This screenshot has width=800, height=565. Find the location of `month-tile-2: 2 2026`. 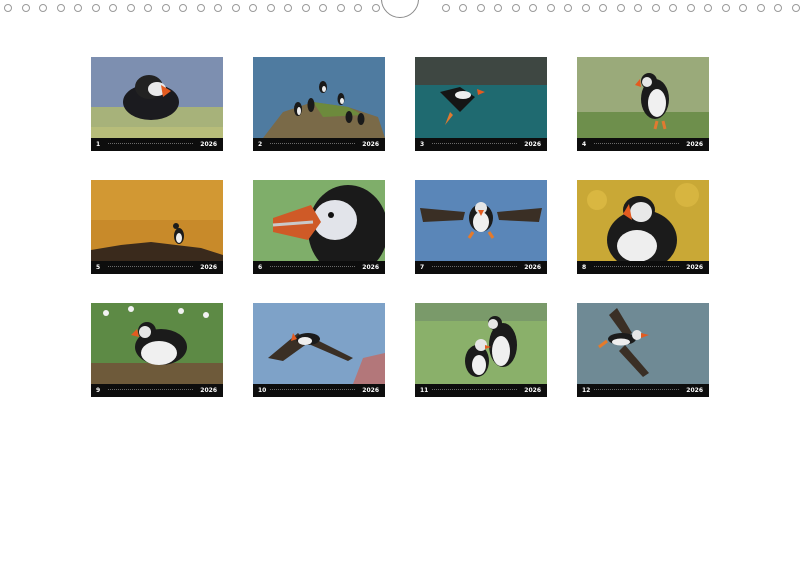

month-tile-2: 2 2026 is located at coordinates (319, 104).